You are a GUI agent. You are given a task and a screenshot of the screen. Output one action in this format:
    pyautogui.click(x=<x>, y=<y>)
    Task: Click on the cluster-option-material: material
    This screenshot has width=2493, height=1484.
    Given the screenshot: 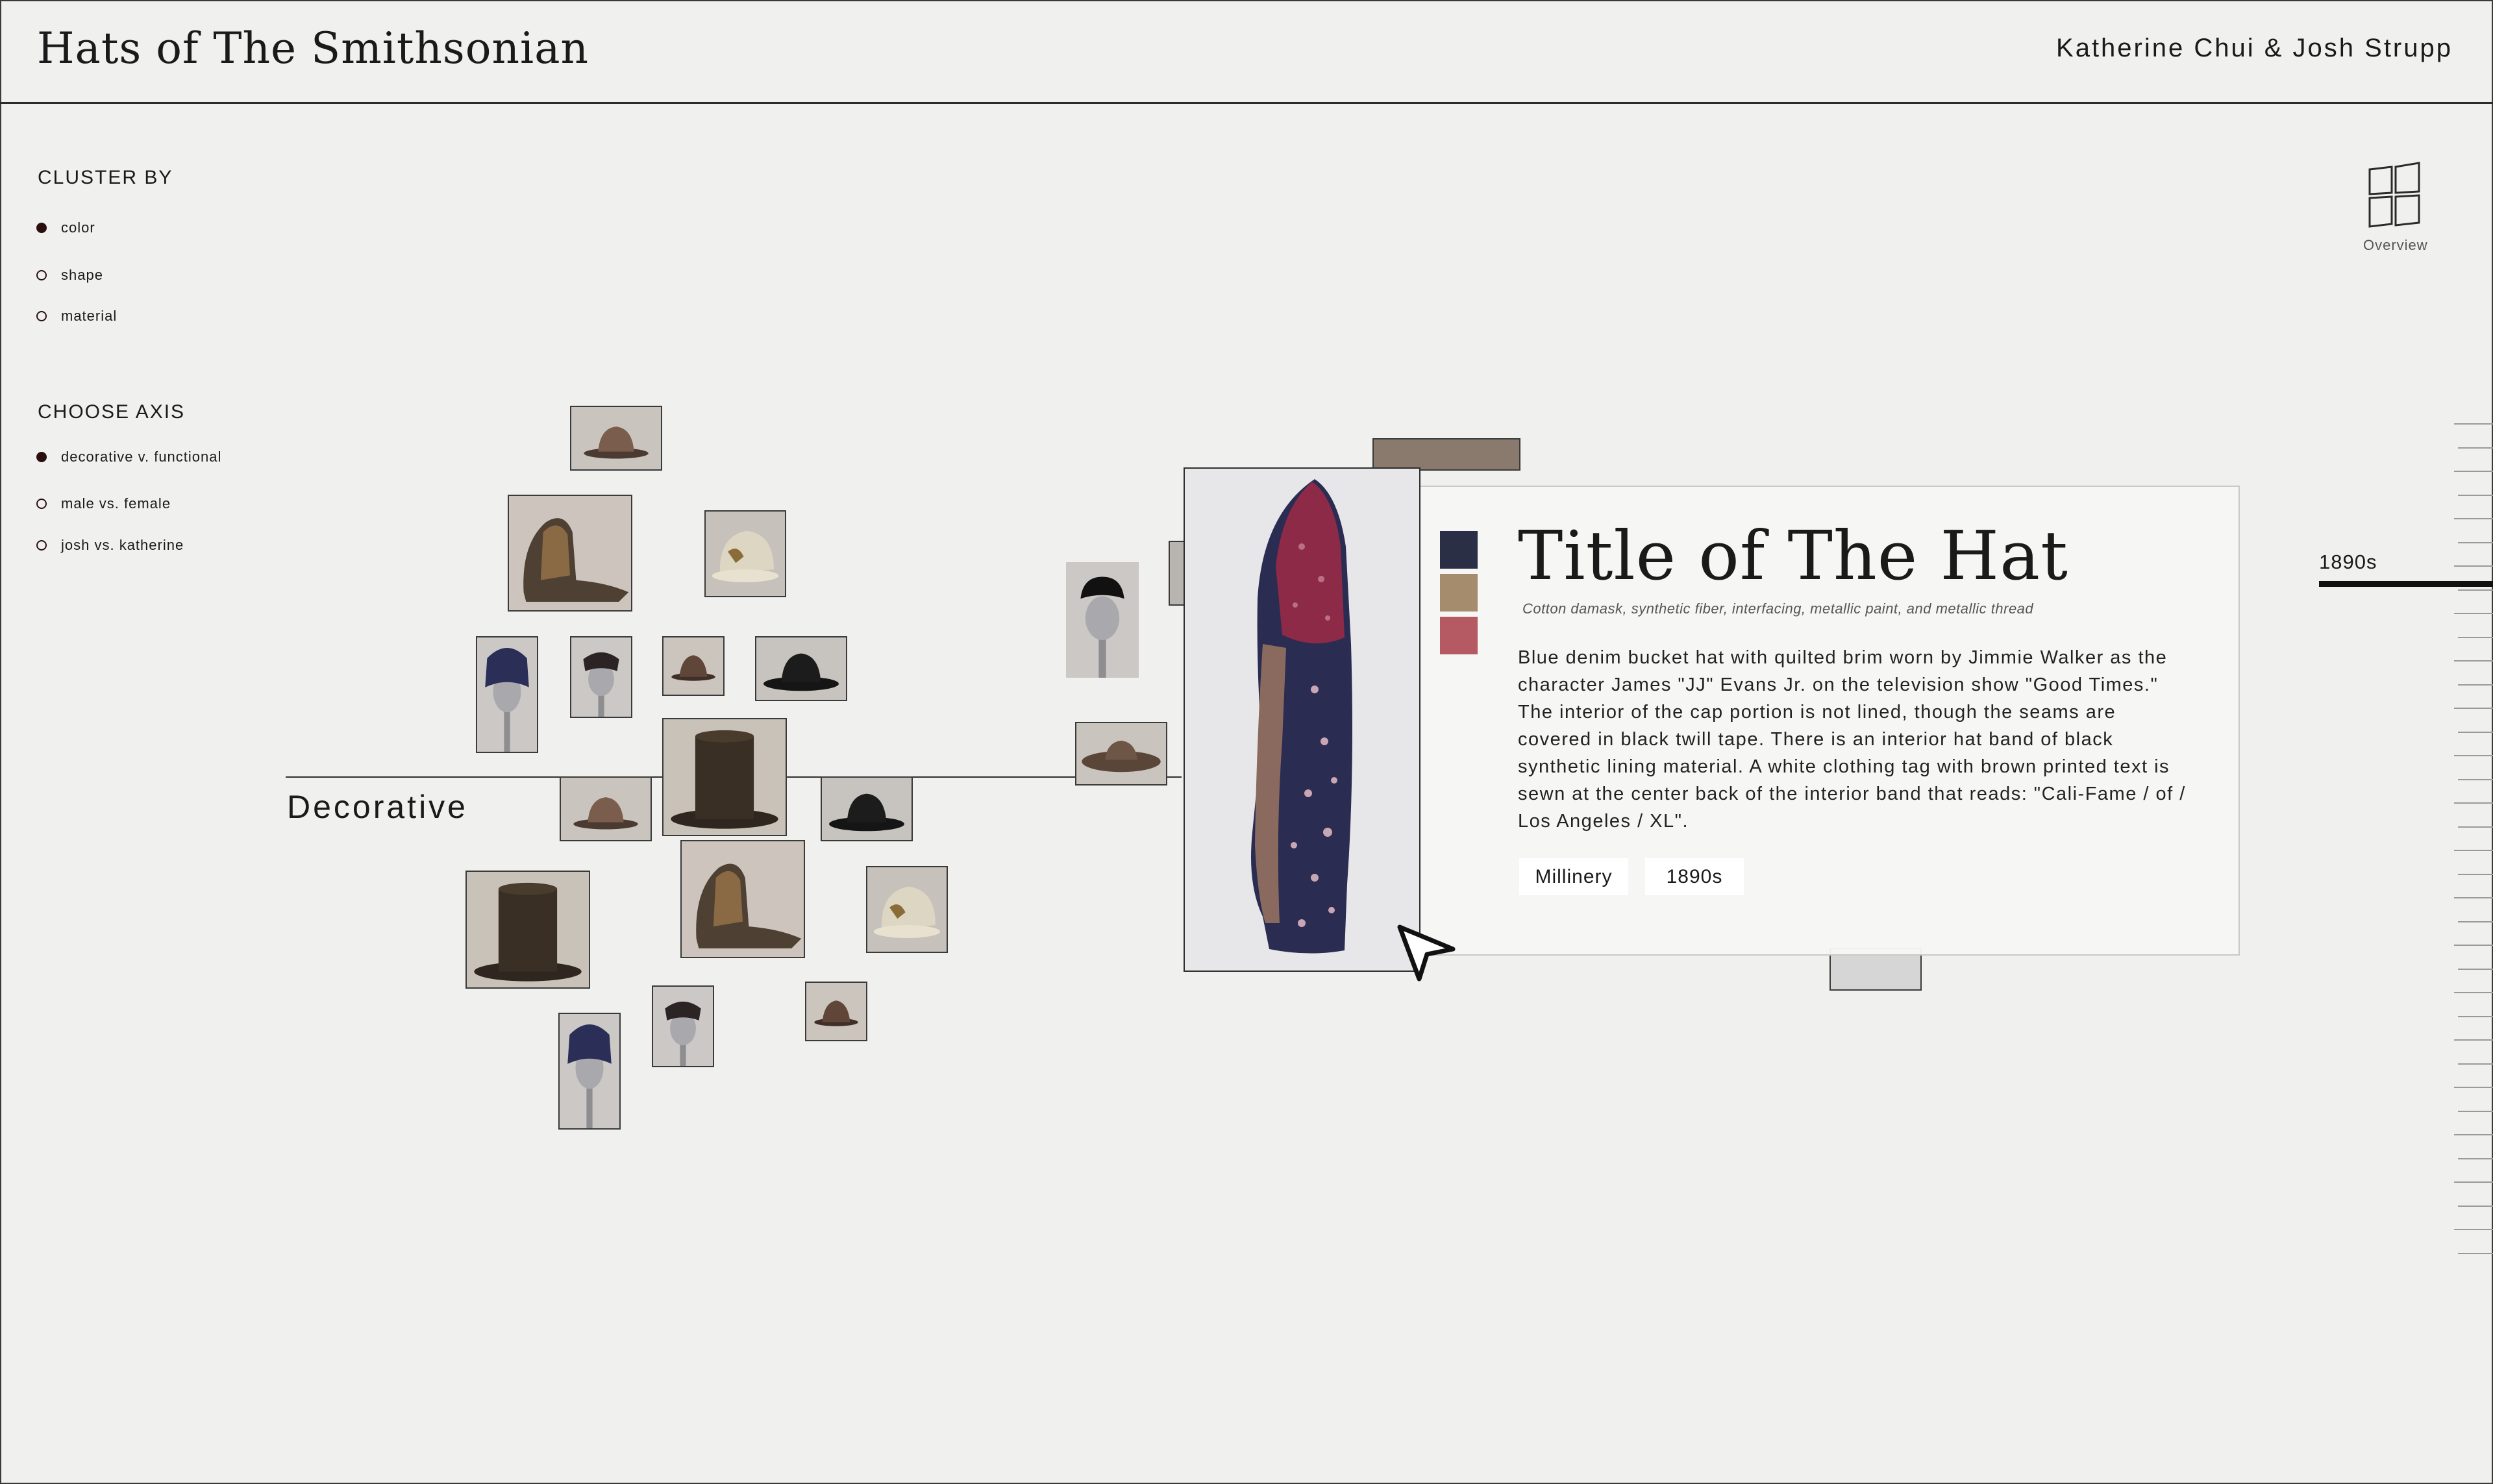 What is the action you would take?
    pyautogui.click(x=76, y=316)
    